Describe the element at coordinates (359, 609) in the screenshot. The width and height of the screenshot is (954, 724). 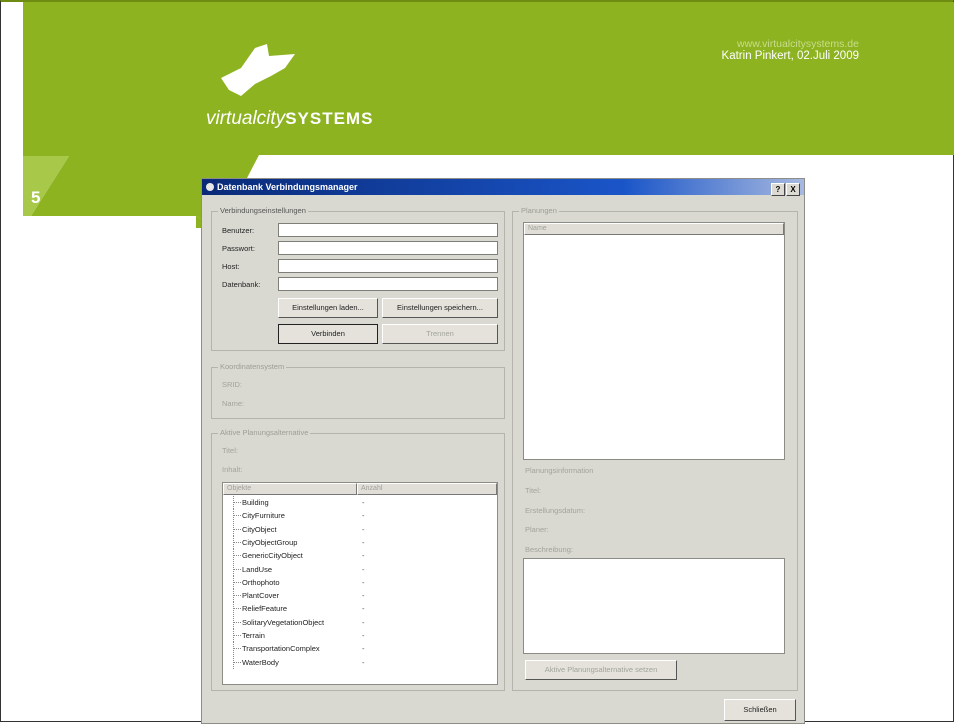
I see `list-item: ReliefFeature -` at that location.